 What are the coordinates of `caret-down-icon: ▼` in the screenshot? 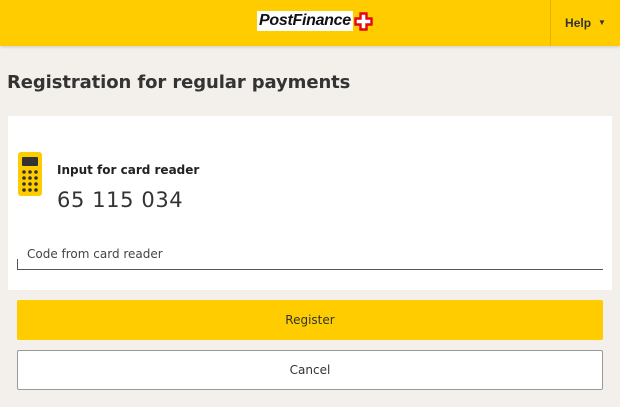 It's located at (602, 22).